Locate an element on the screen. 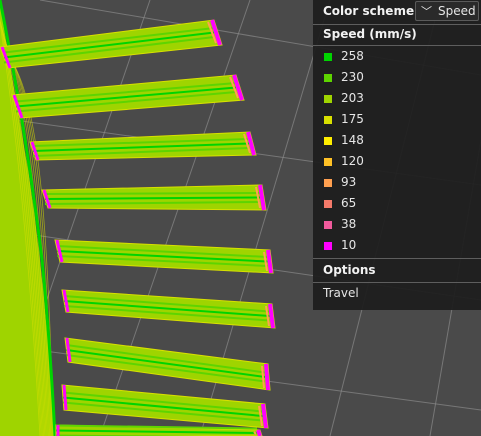  option-travel-label: Travel is located at coordinates (341, 293).